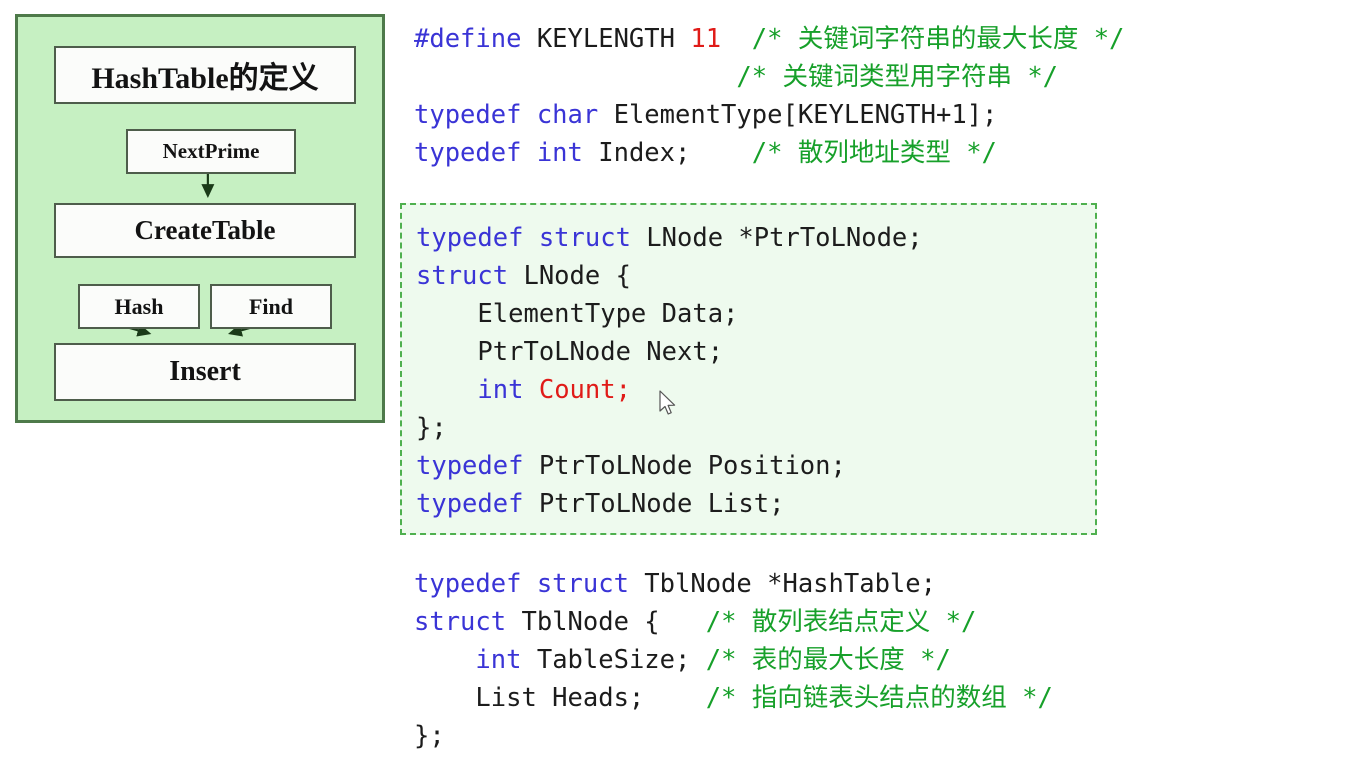 The height and width of the screenshot is (770, 1350). What do you see at coordinates (755, 314) in the screenshot?
I see `code-line: ElementType Data;` at bounding box center [755, 314].